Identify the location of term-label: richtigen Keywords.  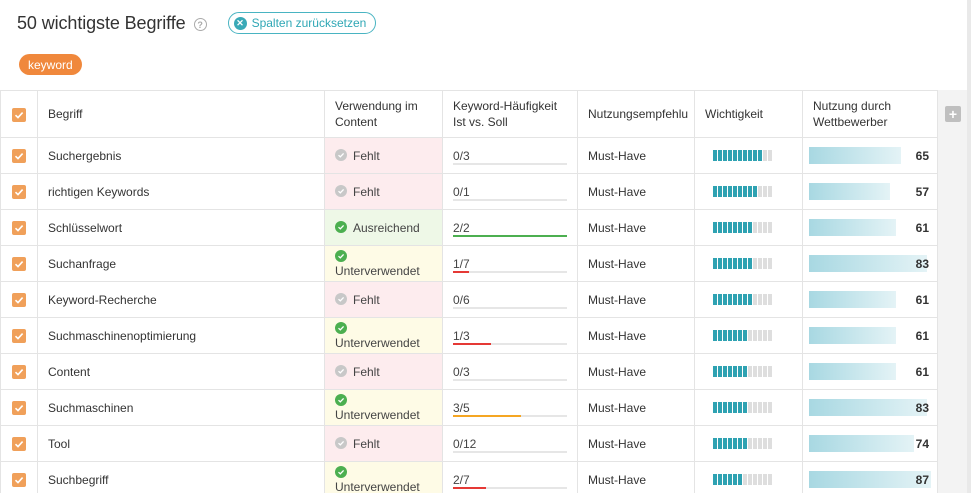
(99, 191).